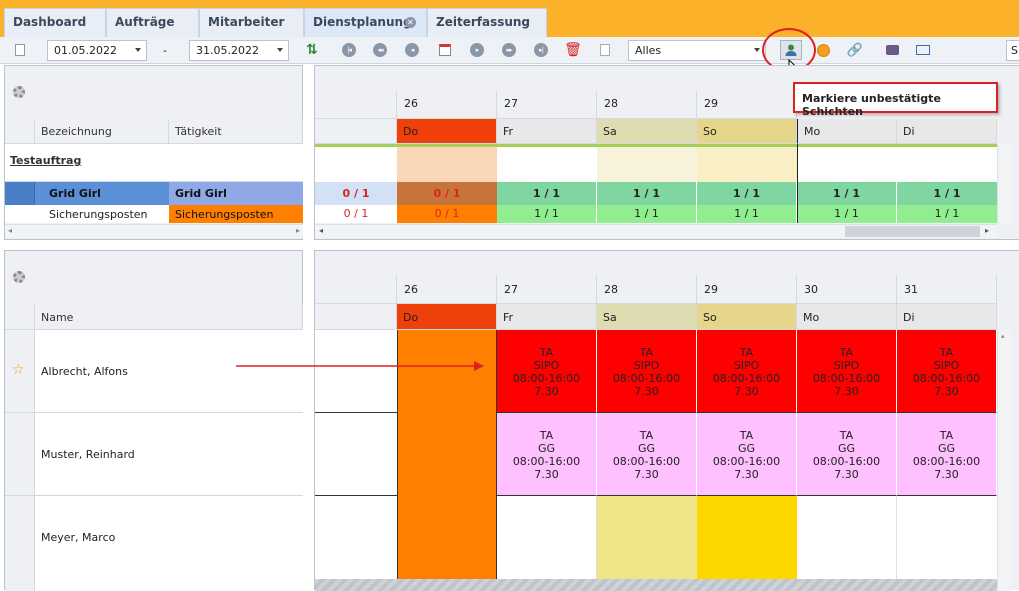 This screenshot has height=591, width=1019. Describe the element at coordinates (169, 317) in the screenshot. I see `col-name: Name` at that location.